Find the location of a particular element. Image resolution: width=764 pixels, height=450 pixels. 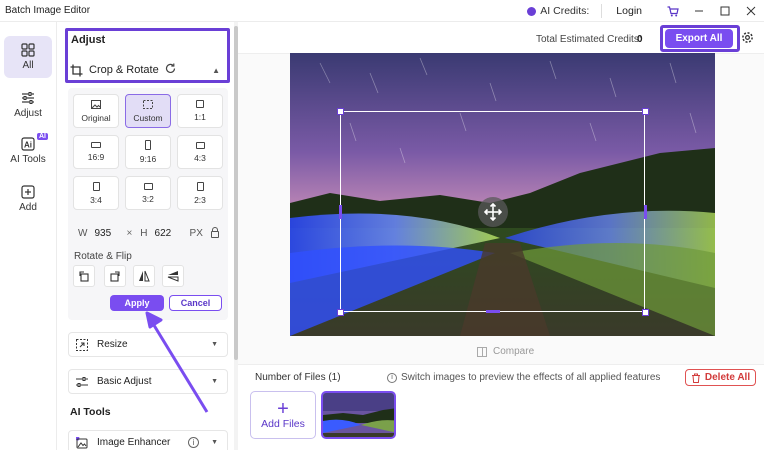

ratio-label: 9:16 is located at coordinates (148, 159).